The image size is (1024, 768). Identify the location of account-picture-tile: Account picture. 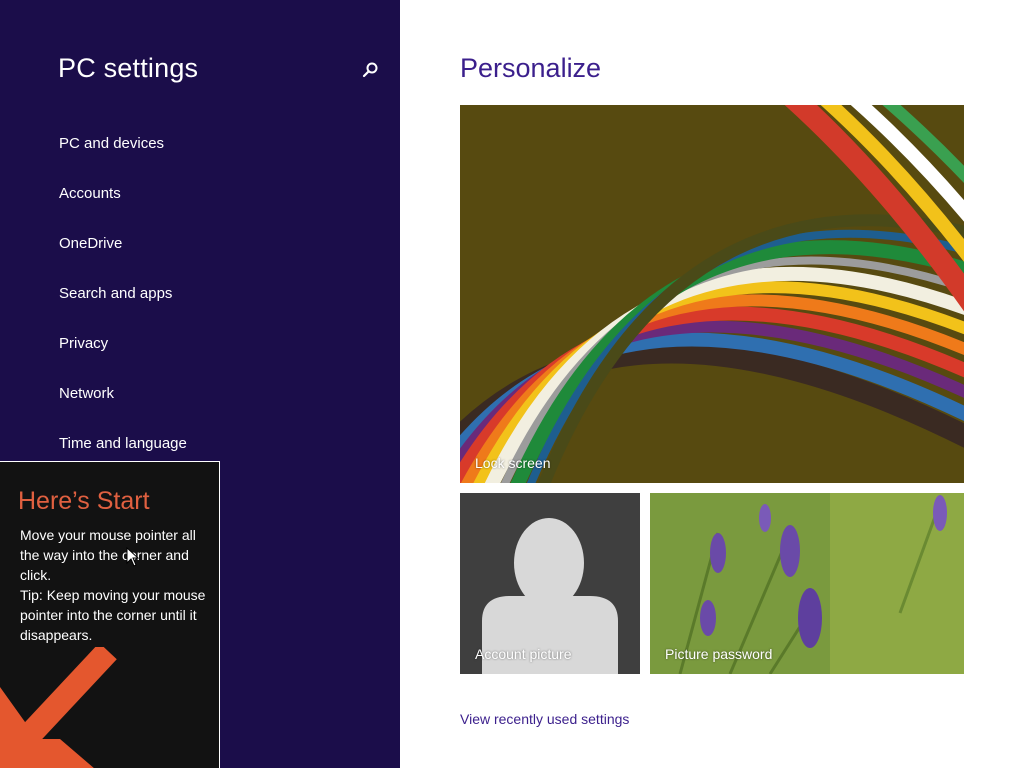
(550, 583).